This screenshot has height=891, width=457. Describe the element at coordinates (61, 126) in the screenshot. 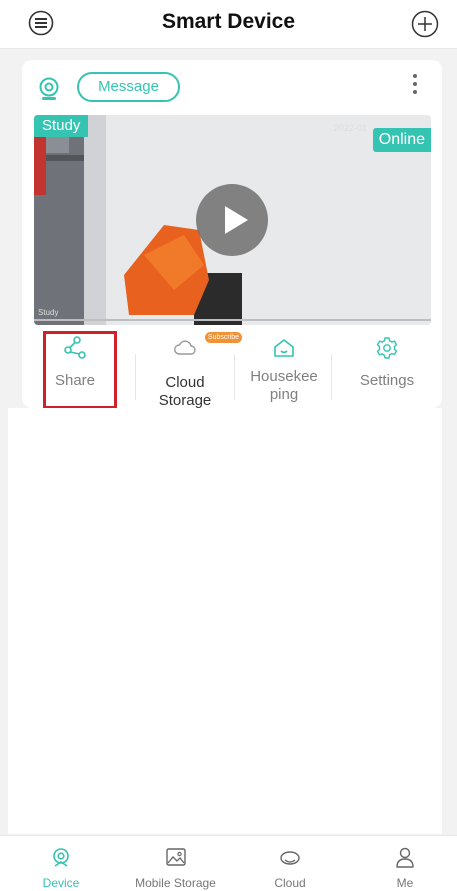

I see `room-tag: Study` at that location.